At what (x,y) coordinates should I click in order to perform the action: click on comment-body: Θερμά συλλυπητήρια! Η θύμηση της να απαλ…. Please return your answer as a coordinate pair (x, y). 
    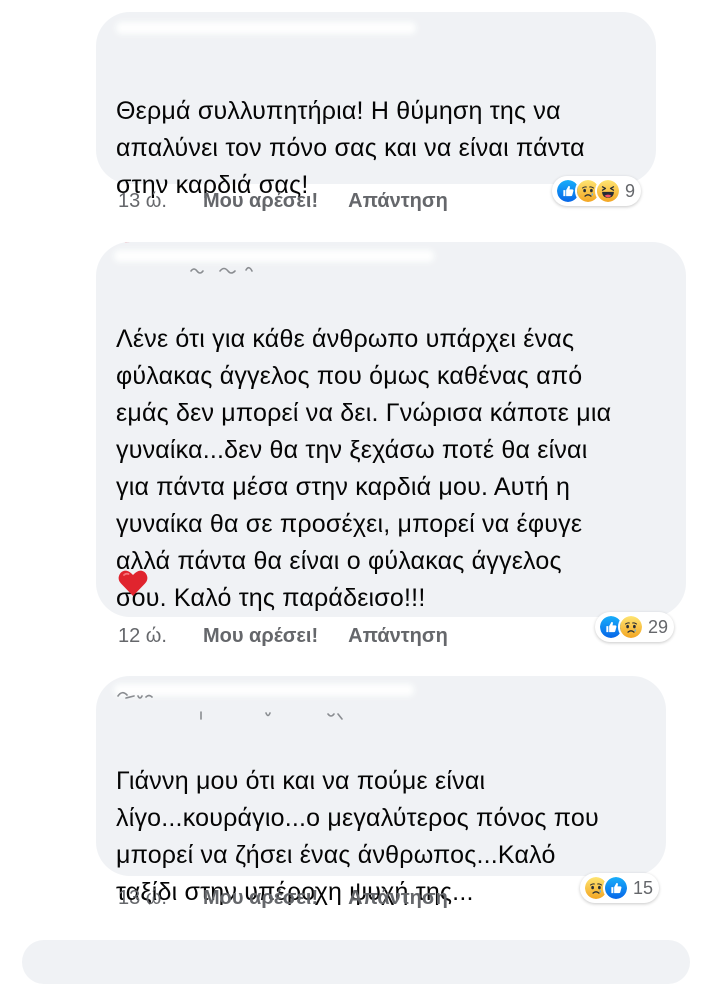
    Looking at the image, I should click on (350, 148).